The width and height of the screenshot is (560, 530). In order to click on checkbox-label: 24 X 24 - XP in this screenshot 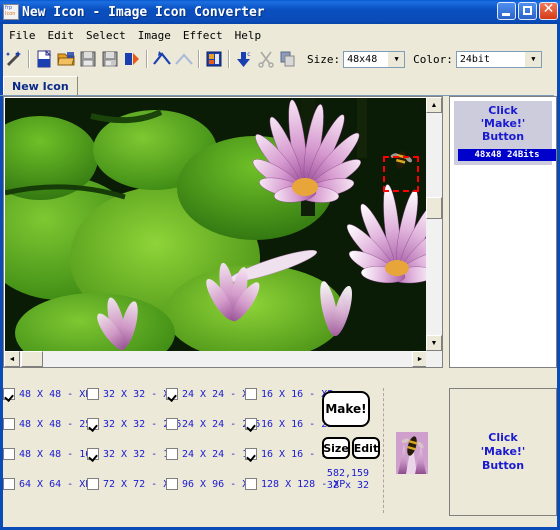, I will do `click(218, 394)`.